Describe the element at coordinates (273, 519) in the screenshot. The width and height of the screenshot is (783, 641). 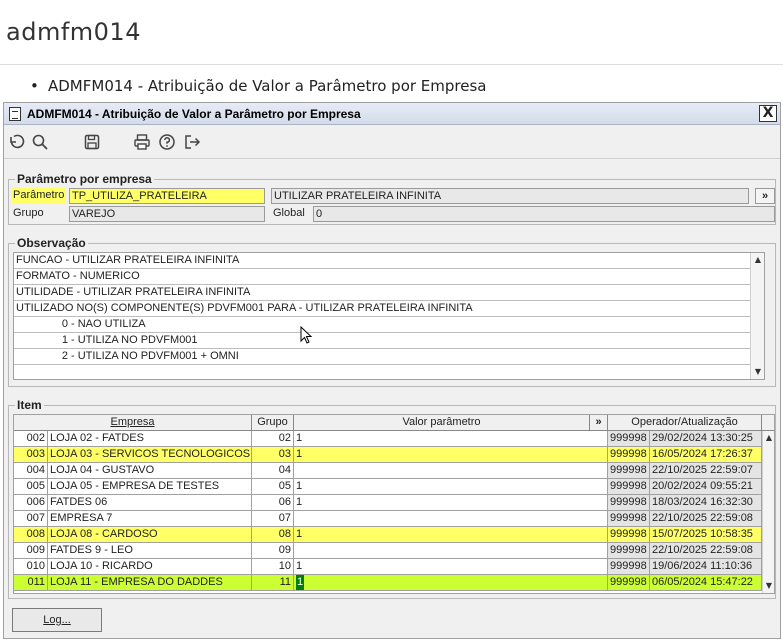
I see `row-grupo: 07` at that location.